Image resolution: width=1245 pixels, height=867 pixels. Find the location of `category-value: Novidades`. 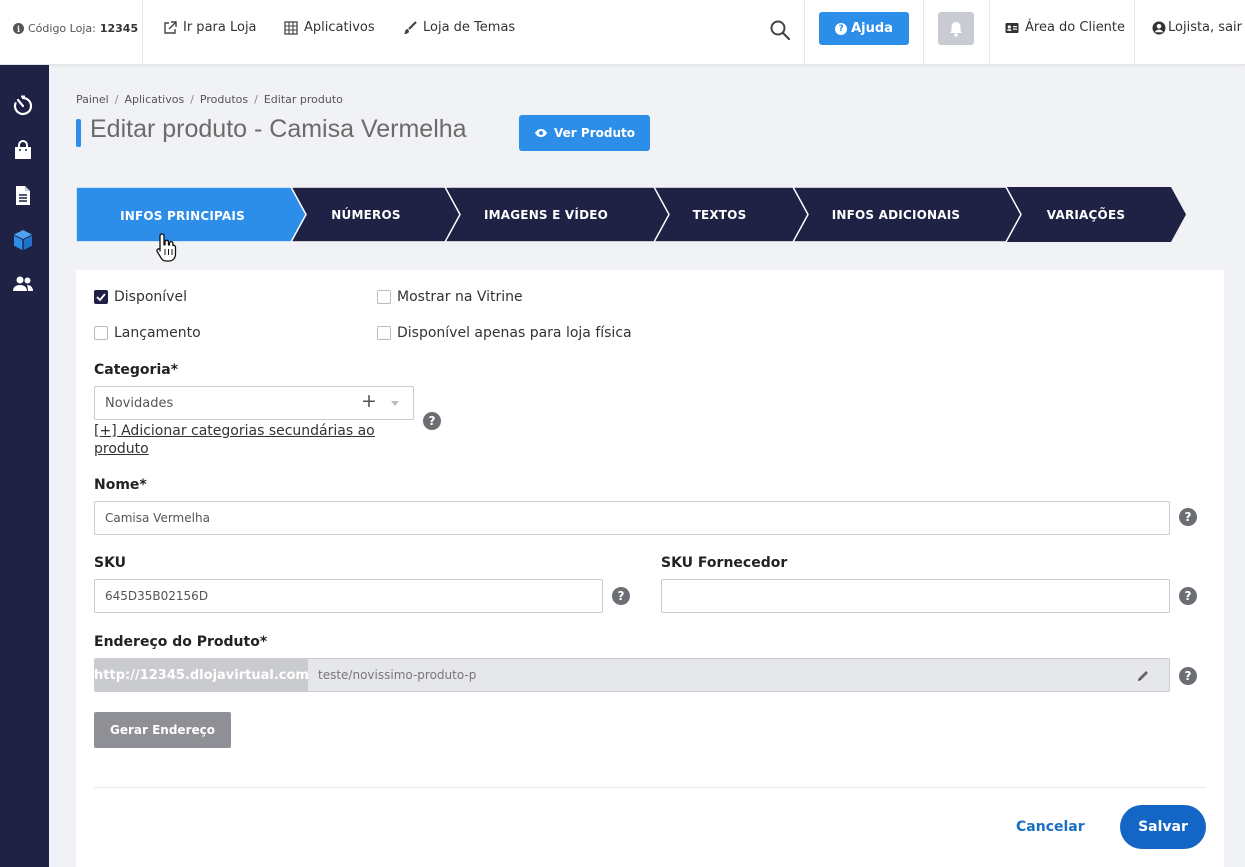

category-value: Novidades is located at coordinates (139, 403).